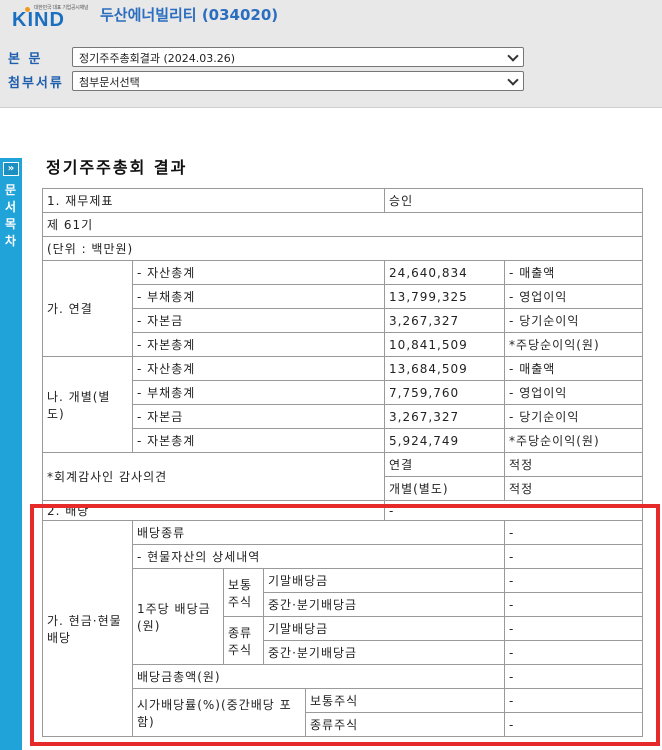 This screenshot has width=662, height=750. Describe the element at coordinates (219, 712) in the screenshot. I see `dividend-yield-label: 시가배당률(%)(중간배당 포함)` at that location.